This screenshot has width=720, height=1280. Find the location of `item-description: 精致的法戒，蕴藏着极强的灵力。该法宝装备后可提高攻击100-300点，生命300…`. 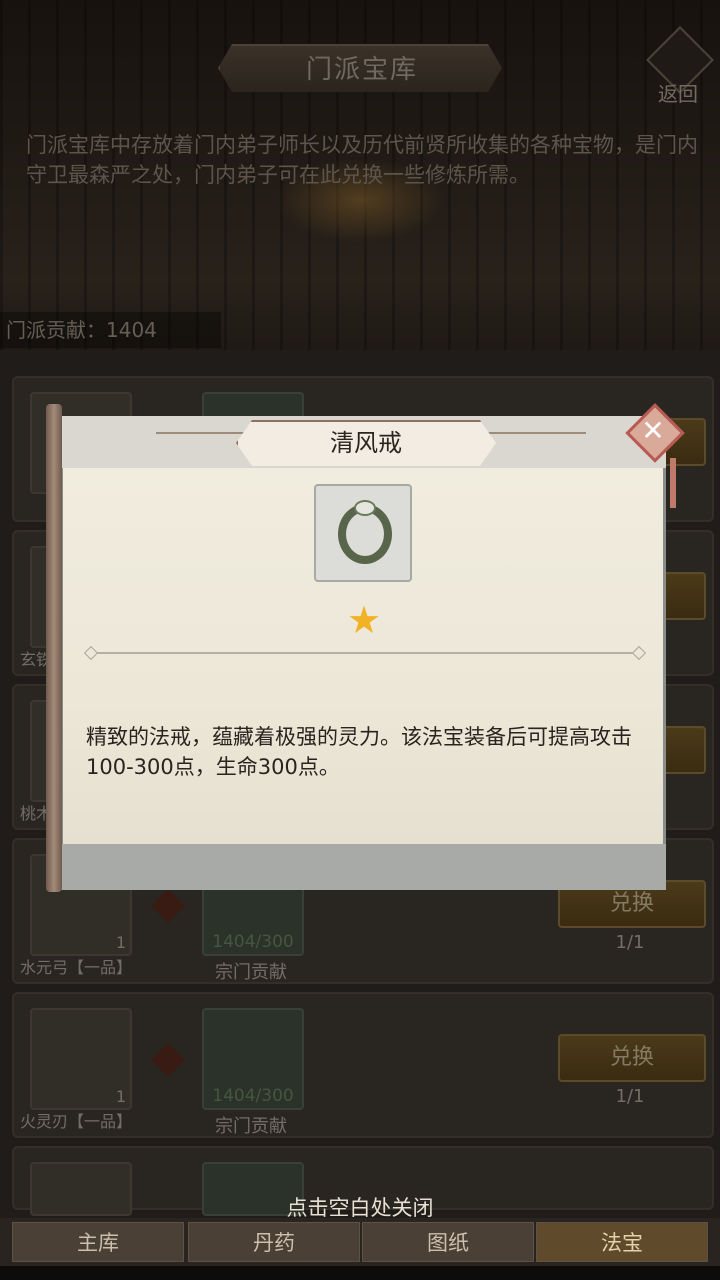

item-description: 精致的法戒，蕴藏着极强的灵力。该法宝装备后可提高攻击100-300点，生命300… is located at coordinates (359, 752).